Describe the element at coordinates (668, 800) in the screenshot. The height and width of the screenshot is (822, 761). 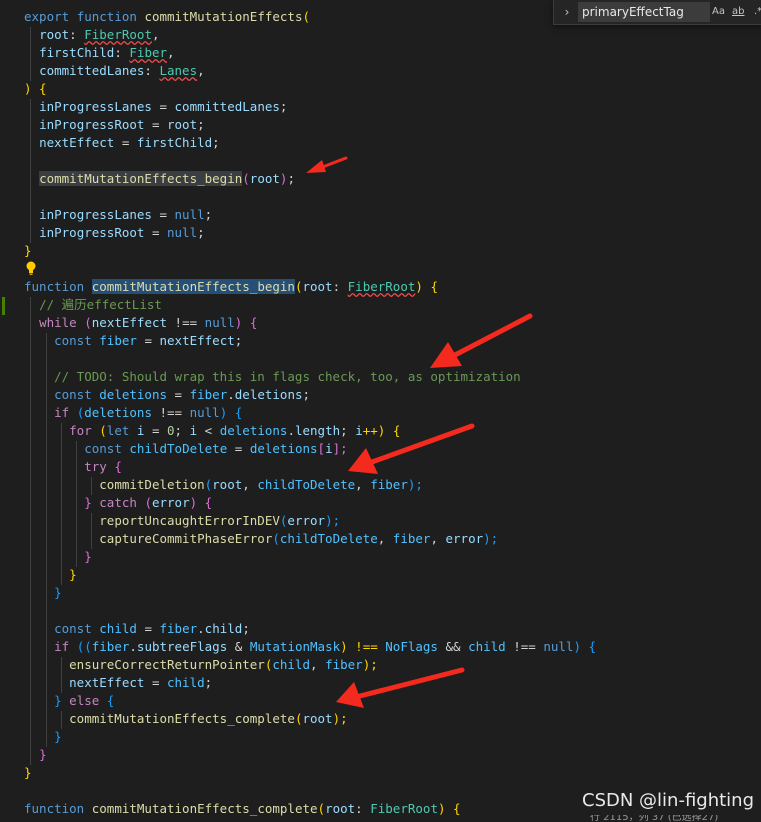
I see `watermark: CSDN @lin-fighting` at that location.